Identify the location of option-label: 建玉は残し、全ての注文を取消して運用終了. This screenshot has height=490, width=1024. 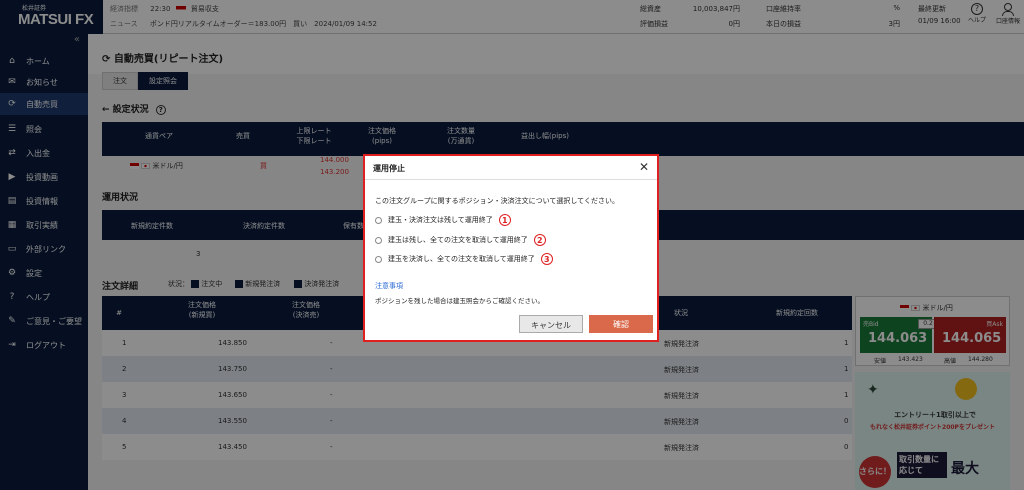
(458, 240).